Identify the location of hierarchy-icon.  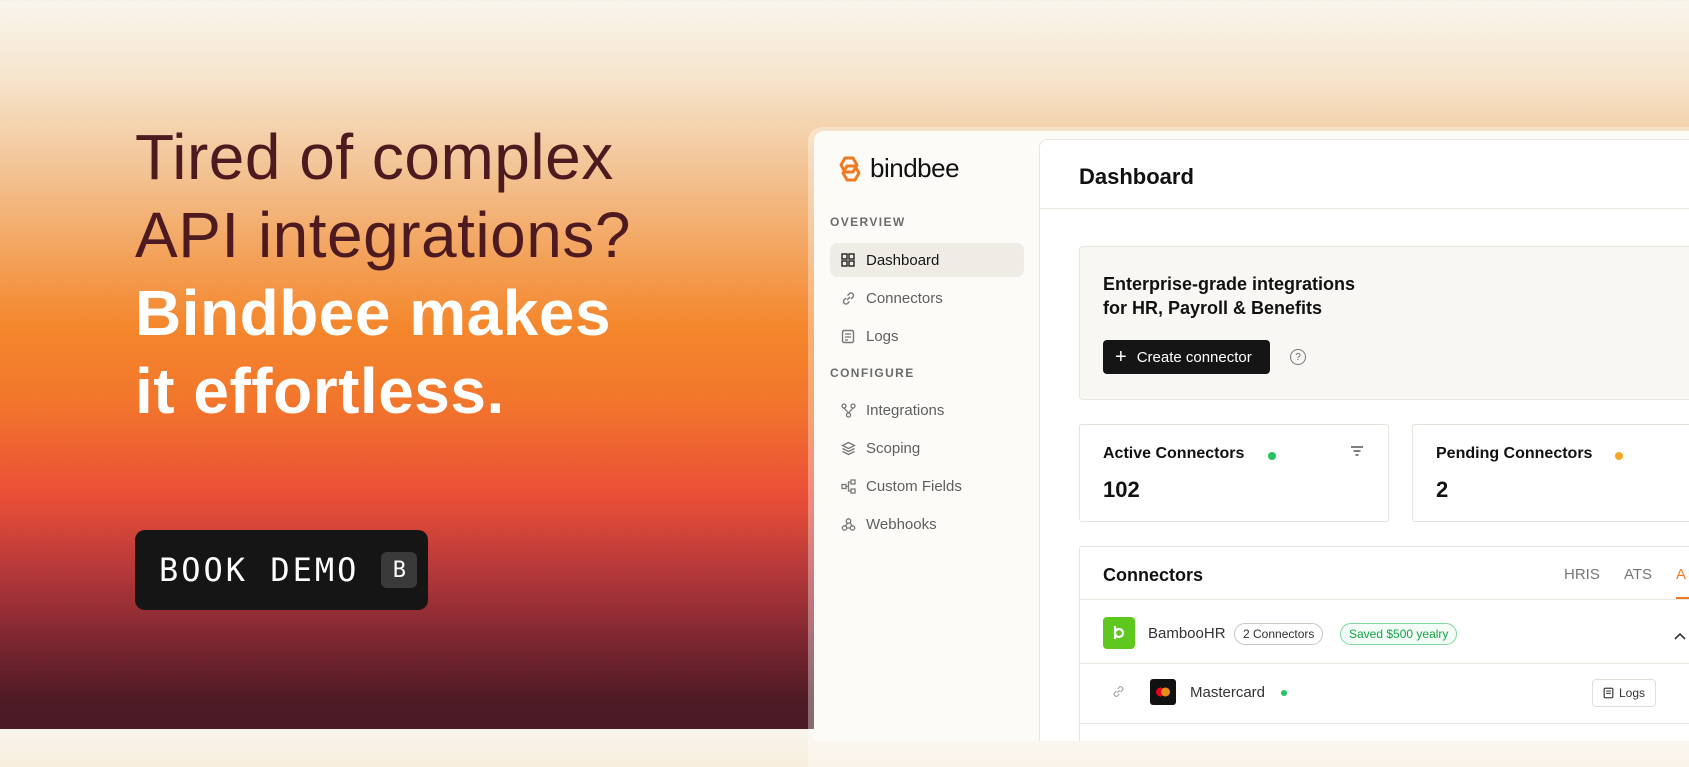
(848, 486).